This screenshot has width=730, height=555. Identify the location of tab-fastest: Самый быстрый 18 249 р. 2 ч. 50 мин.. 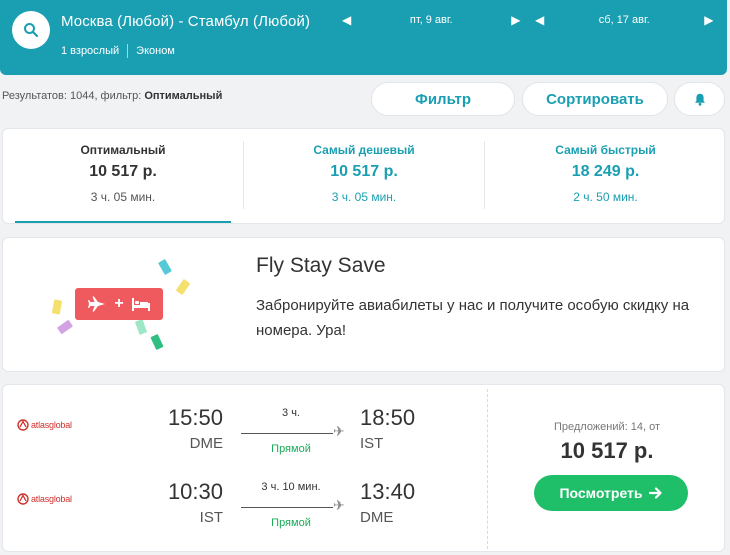
(604, 176).